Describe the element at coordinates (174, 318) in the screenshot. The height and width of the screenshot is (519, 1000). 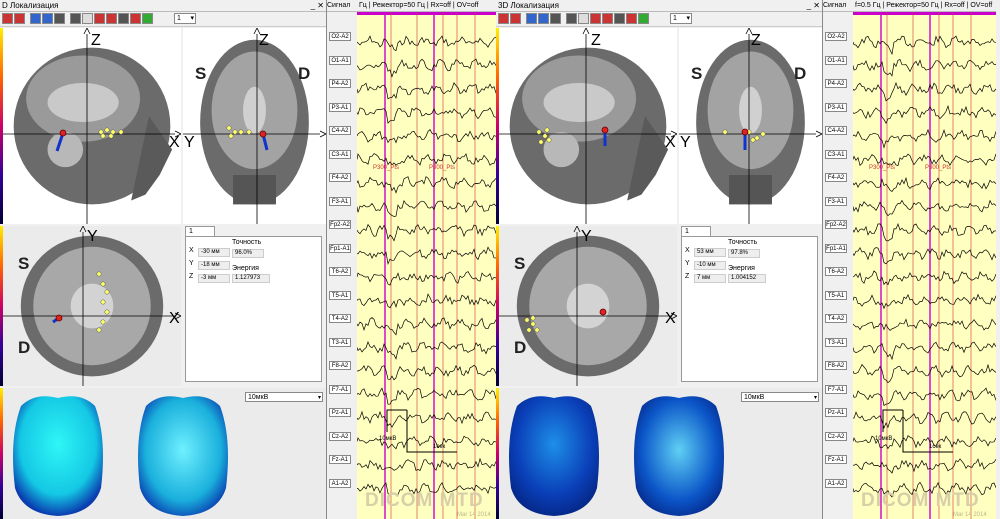
I see `axis-label-x: X` at that location.